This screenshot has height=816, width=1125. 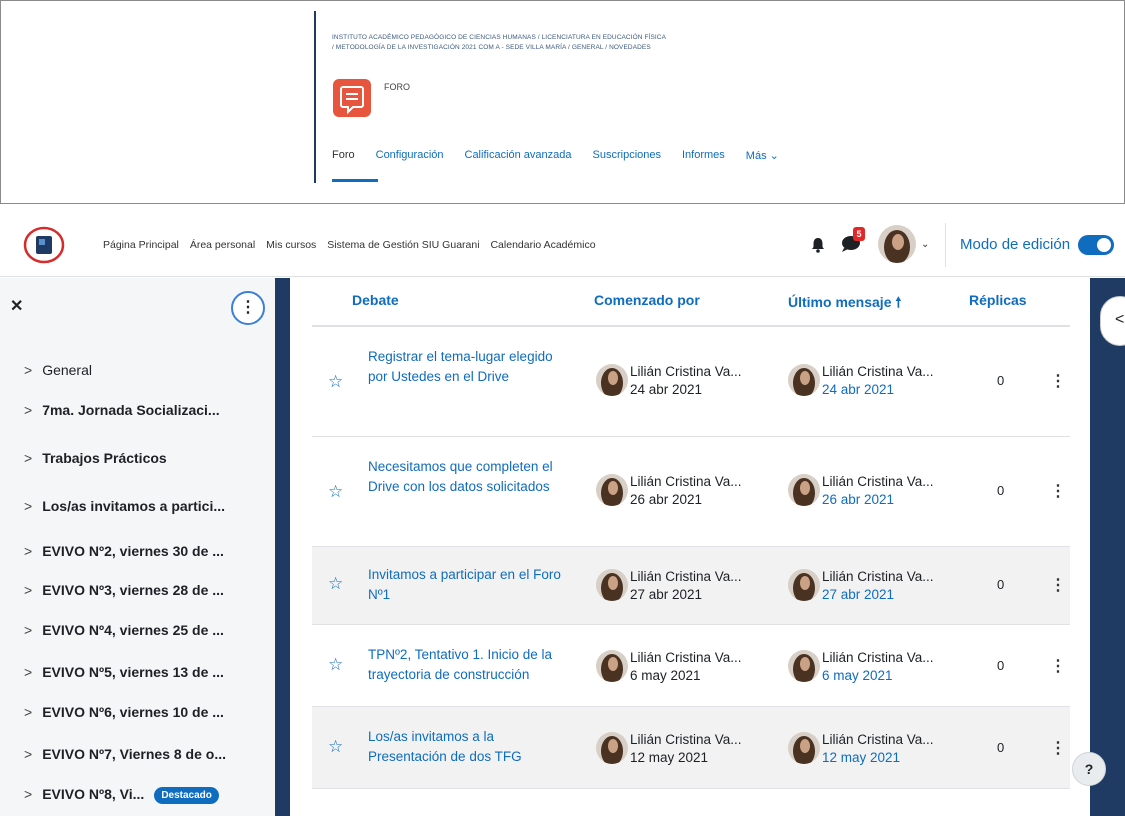 What do you see at coordinates (878, 758) in the screenshot?
I see `last-post-date-link: 12 may 2021` at bounding box center [878, 758].